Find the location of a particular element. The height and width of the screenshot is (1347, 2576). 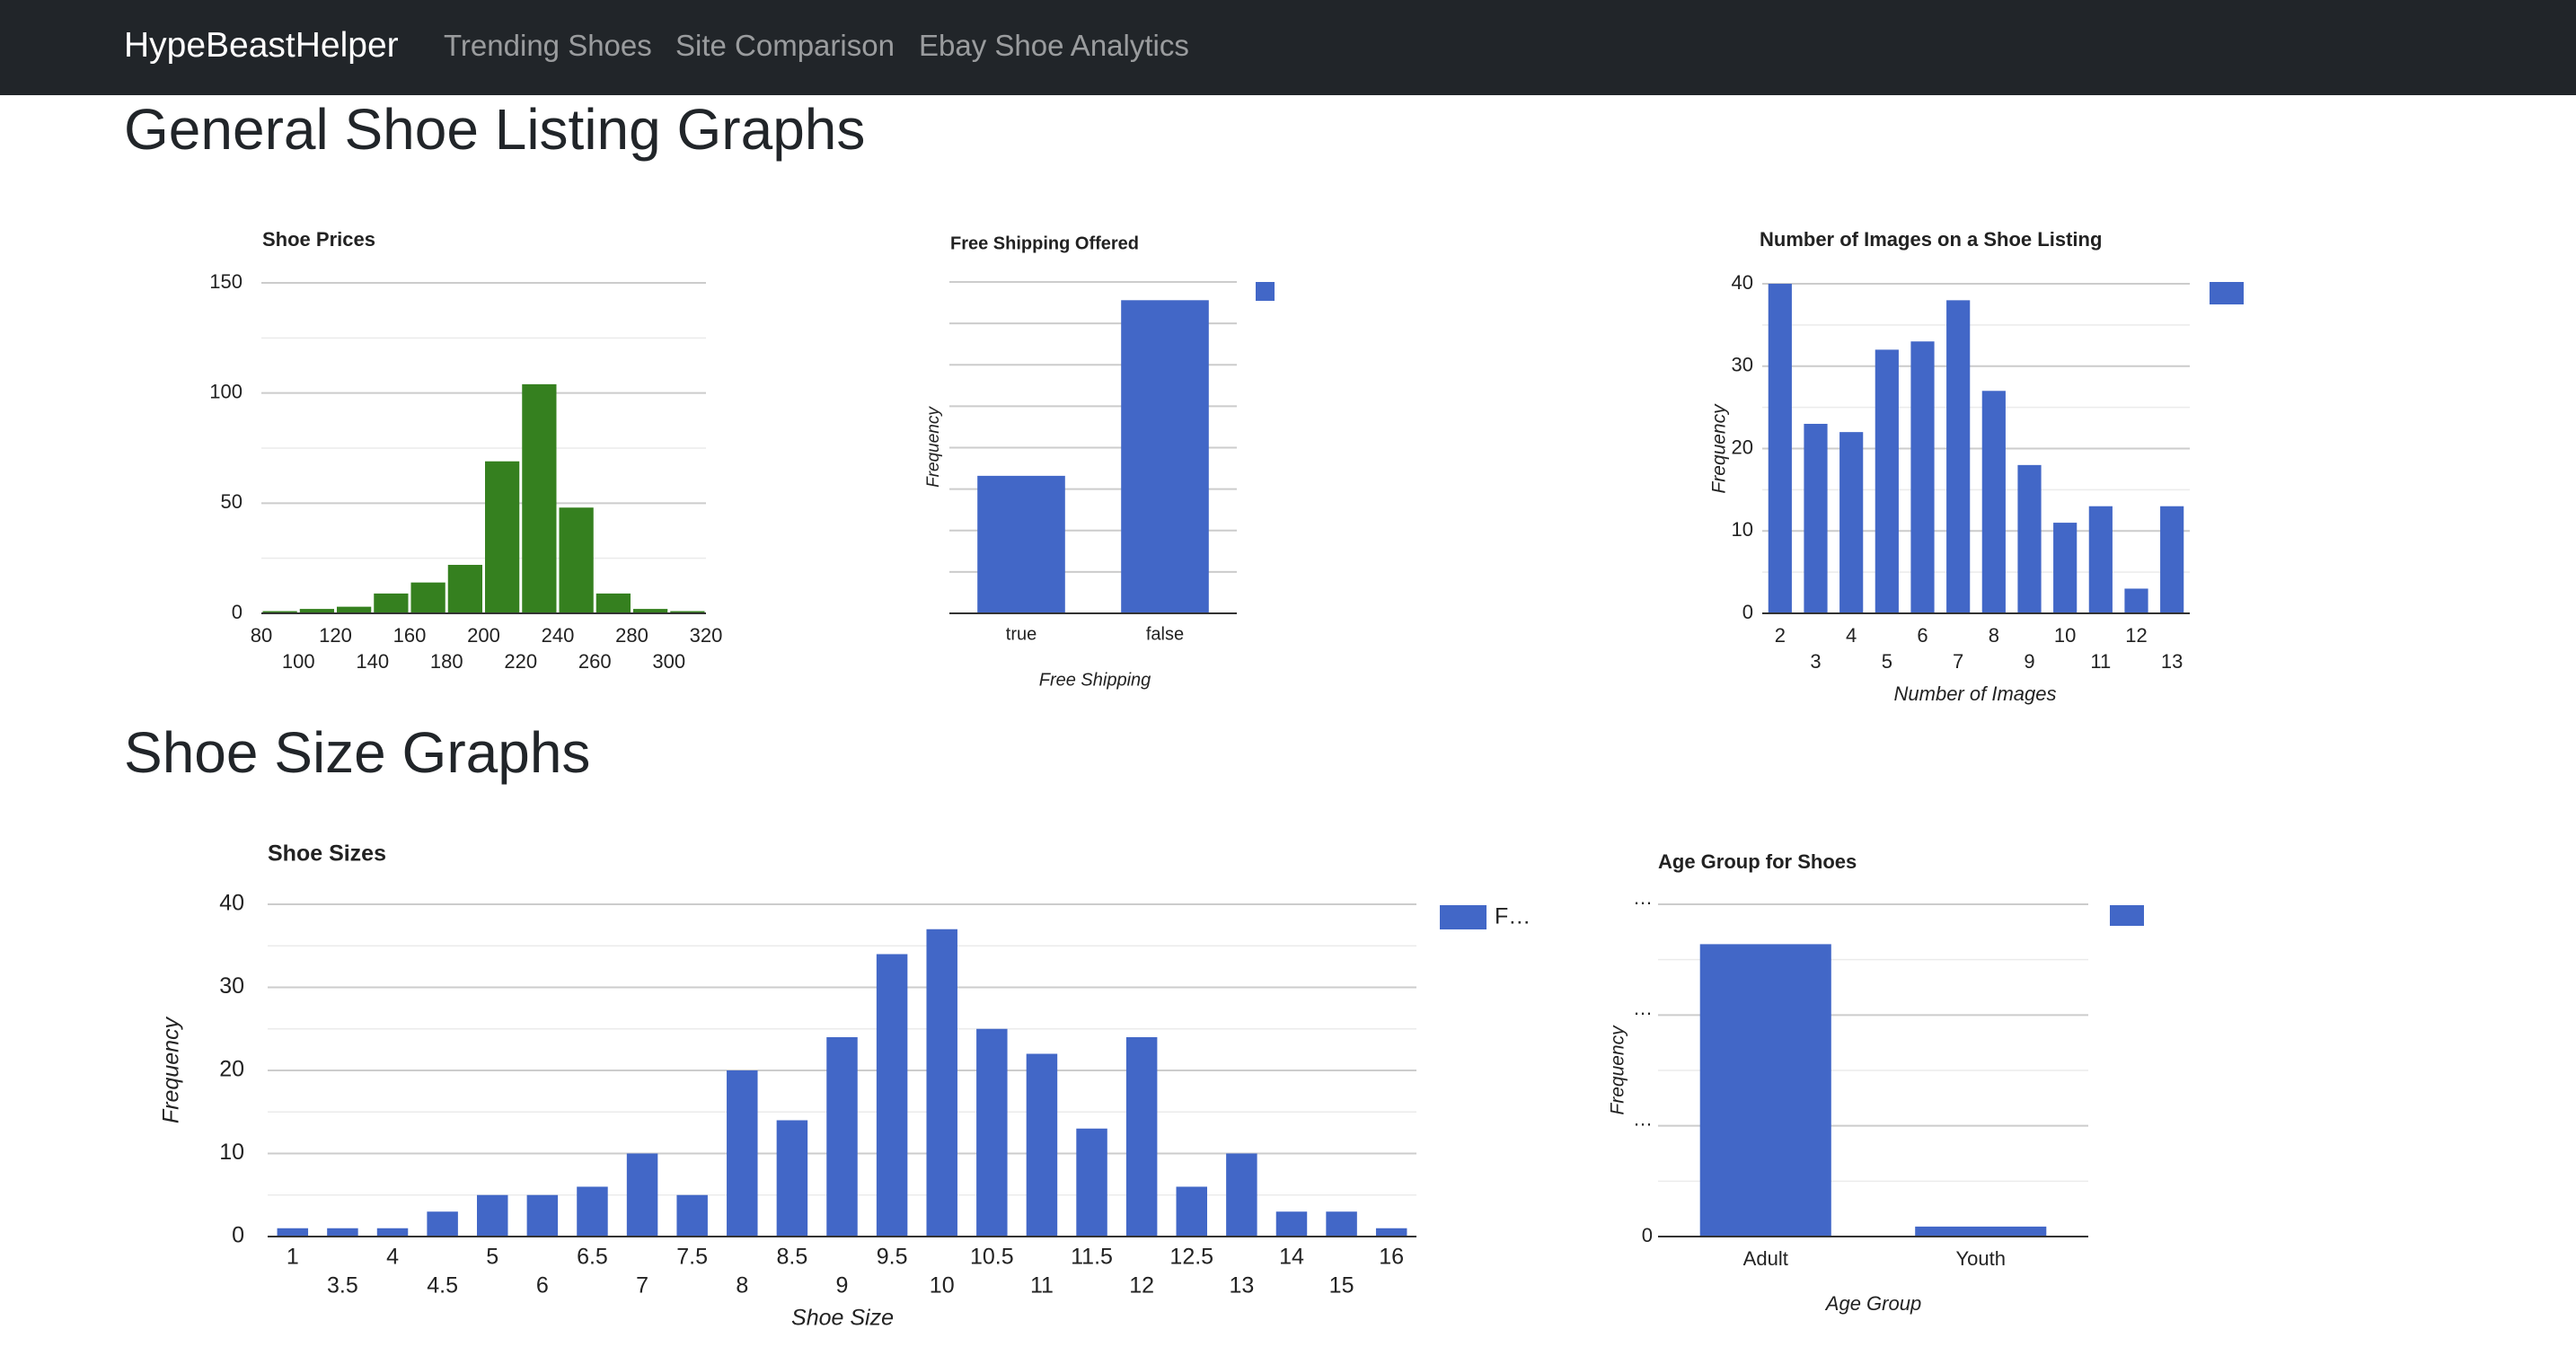

age-x-tick-label: Youth is located at coordinates (1981, 1258).